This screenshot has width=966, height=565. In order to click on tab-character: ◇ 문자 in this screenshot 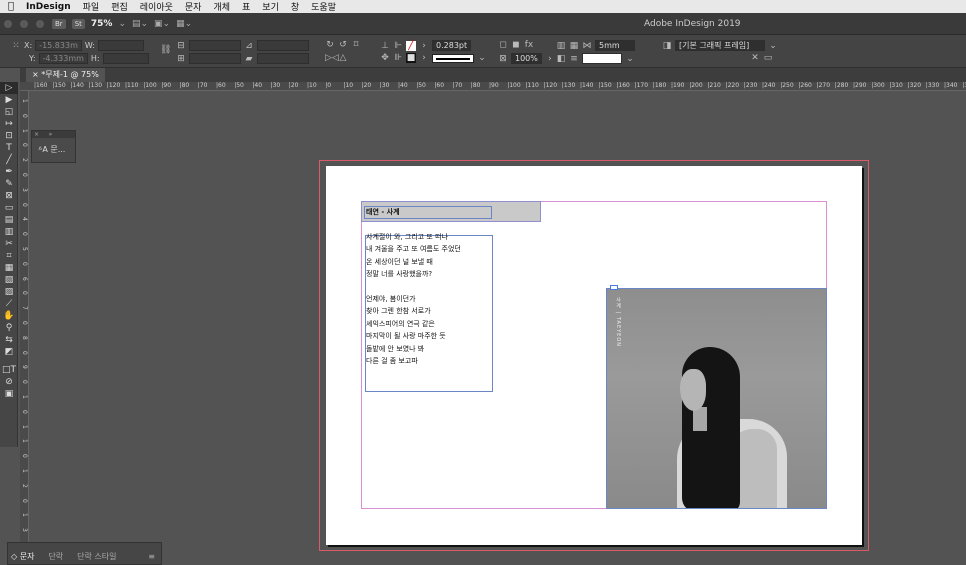, I will do `click(22, 556)`.